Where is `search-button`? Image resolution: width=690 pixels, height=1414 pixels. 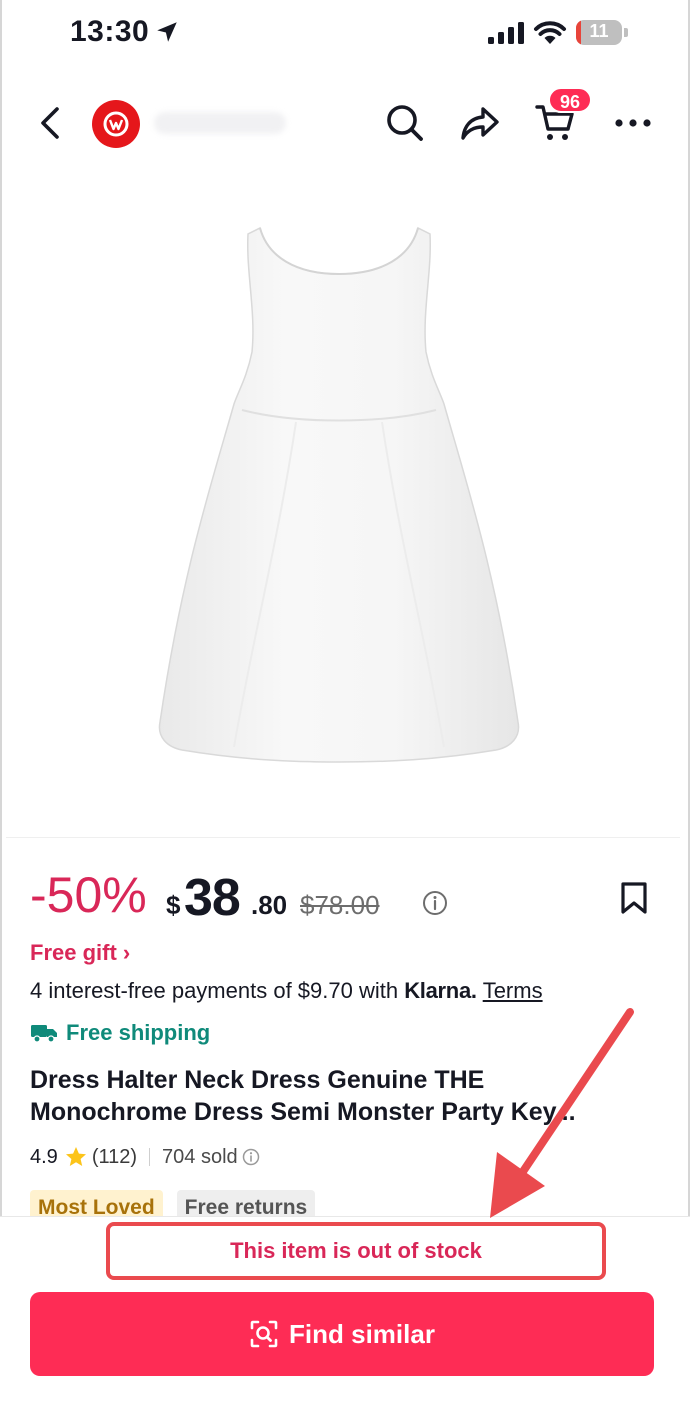
search-button is located at coordinates (405, 123).